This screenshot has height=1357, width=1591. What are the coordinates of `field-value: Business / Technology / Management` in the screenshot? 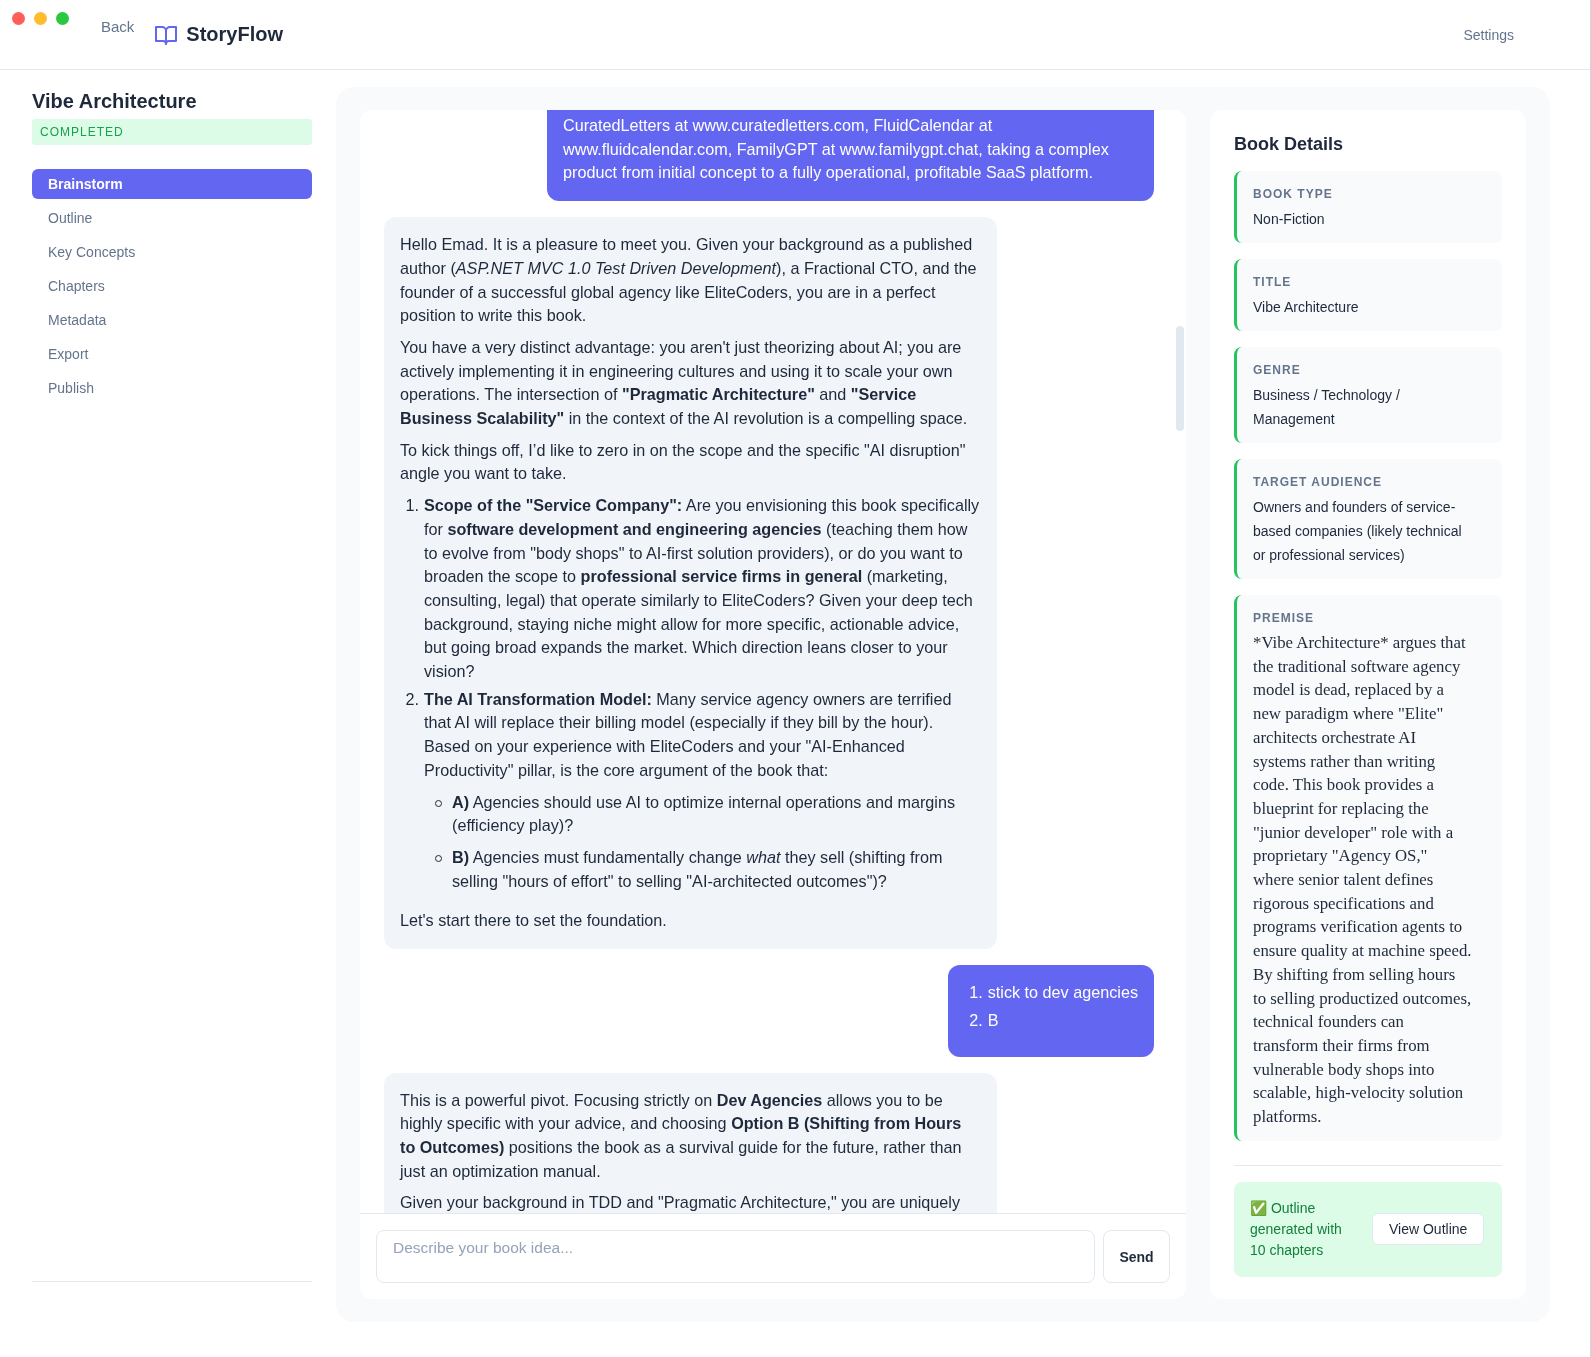 It's located at (1327, 407).